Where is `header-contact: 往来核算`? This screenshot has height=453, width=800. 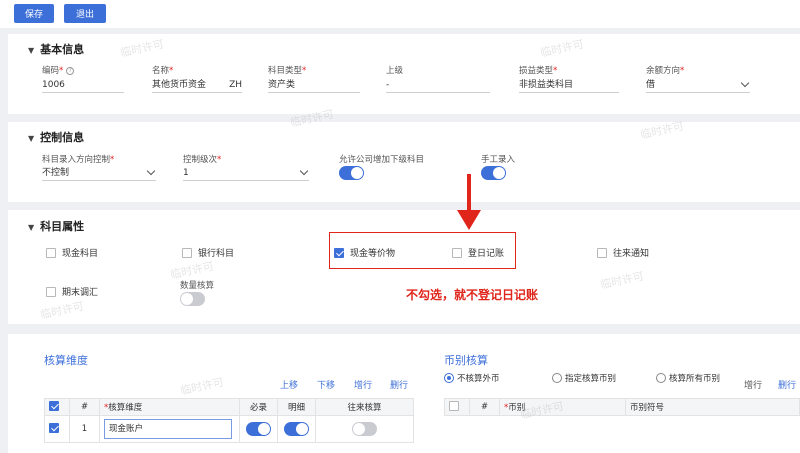 header-contact: 往来核算 is located at coordinates (364, 407).